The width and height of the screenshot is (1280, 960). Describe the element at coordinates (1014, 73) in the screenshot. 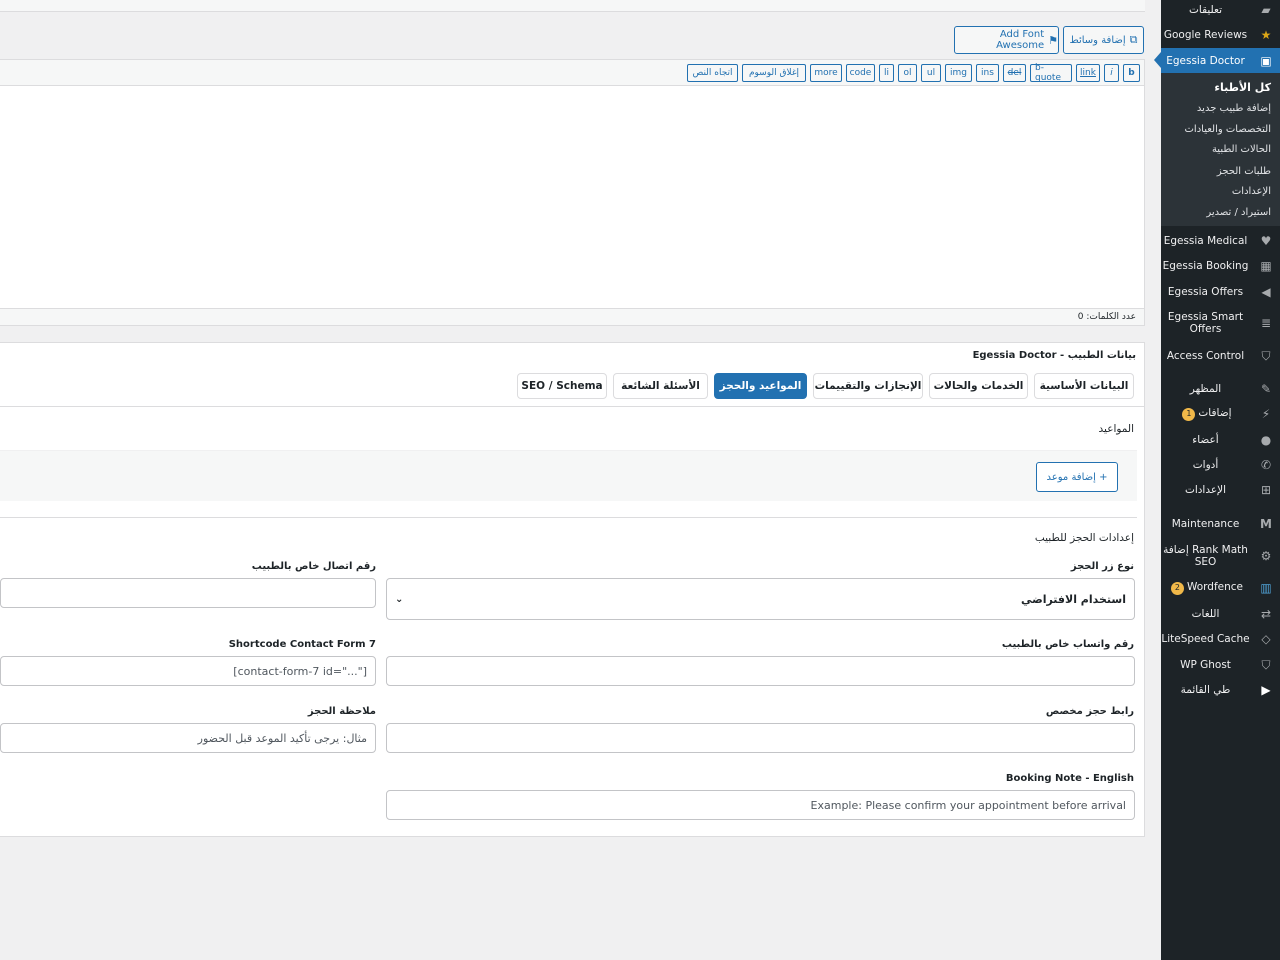

I see `qt-del-button: del` at that location.